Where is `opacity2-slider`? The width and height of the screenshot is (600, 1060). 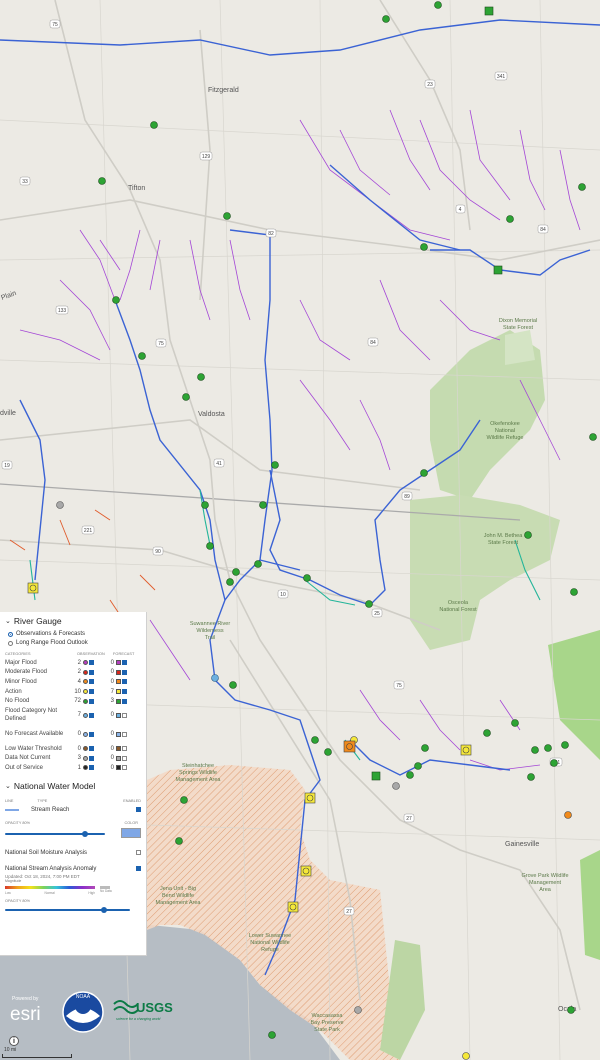 opacity2-slider is located at coordinates (67, 909).